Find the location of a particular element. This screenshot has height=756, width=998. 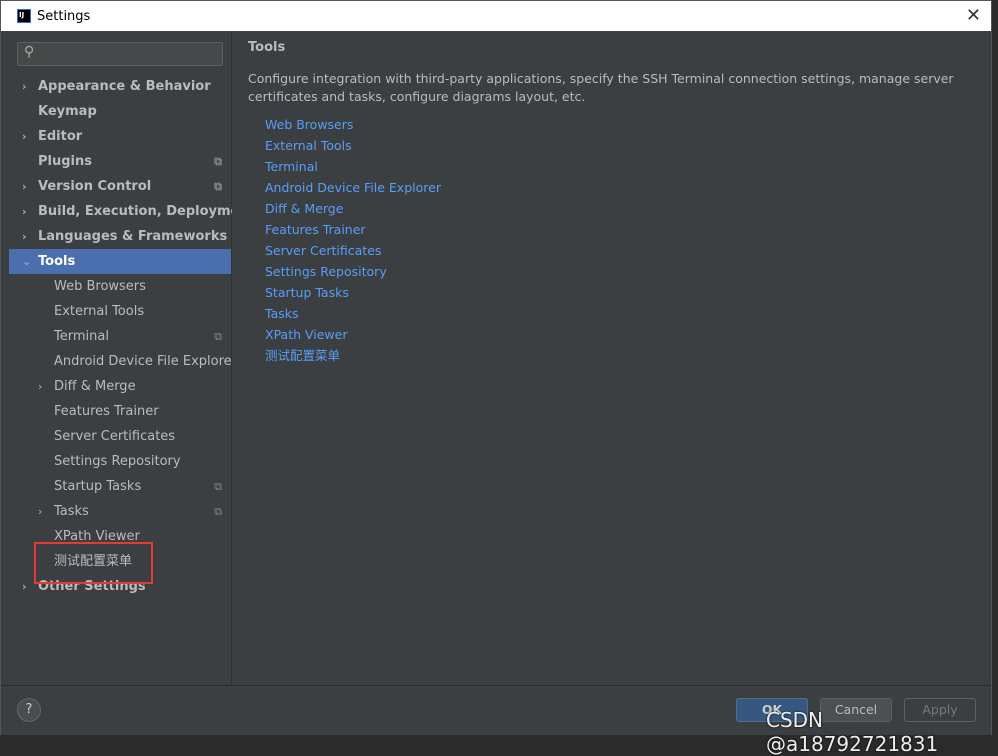

sidebar-item-label: Features Trainer is located at coordinates (106, 411).